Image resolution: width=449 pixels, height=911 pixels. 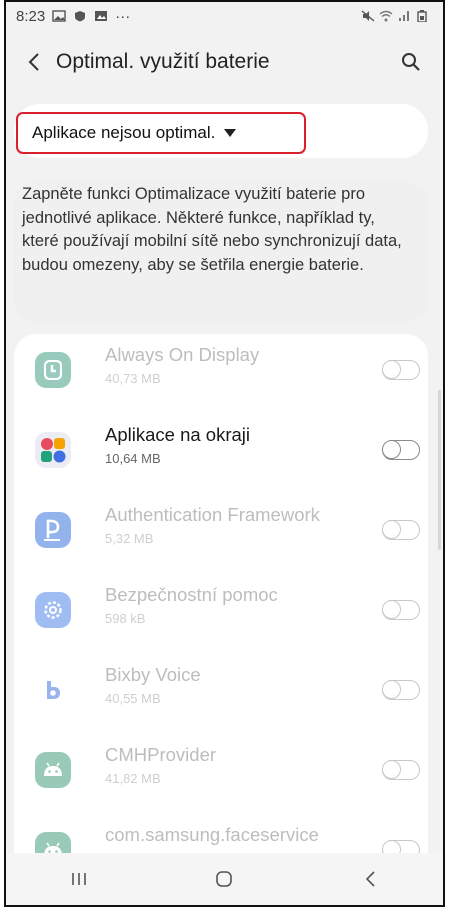 I want to click on back-nav-icon, so click(x=370, y=879).